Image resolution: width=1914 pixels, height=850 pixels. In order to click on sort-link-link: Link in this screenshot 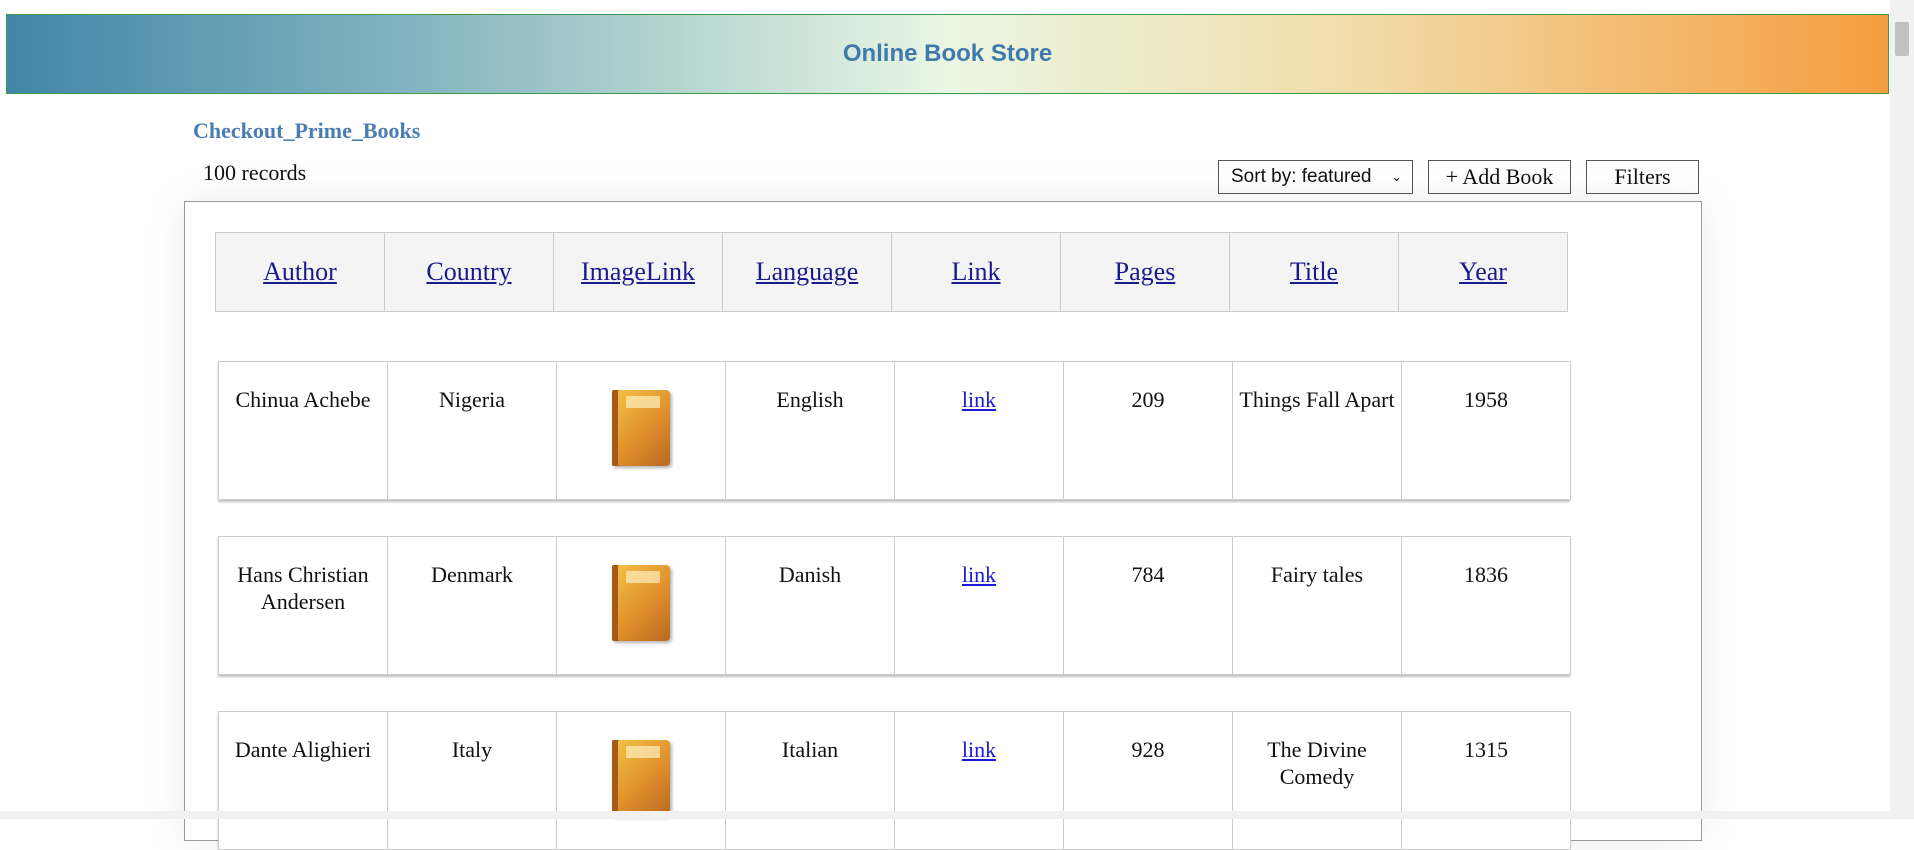, I will do `click(975, 272)`.